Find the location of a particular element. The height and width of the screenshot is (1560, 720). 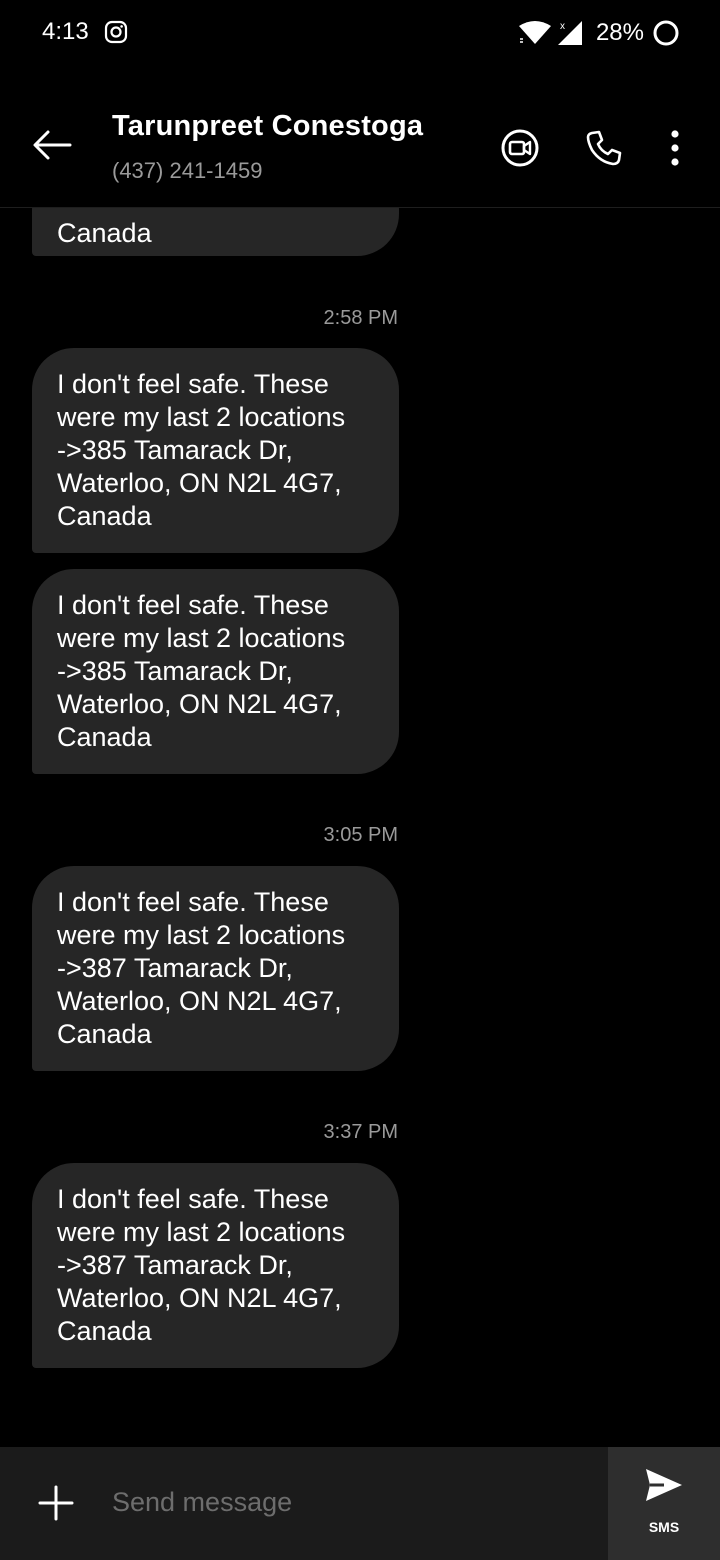

status-bar: 4:13 x 28% is located at coordinates (360, 33).